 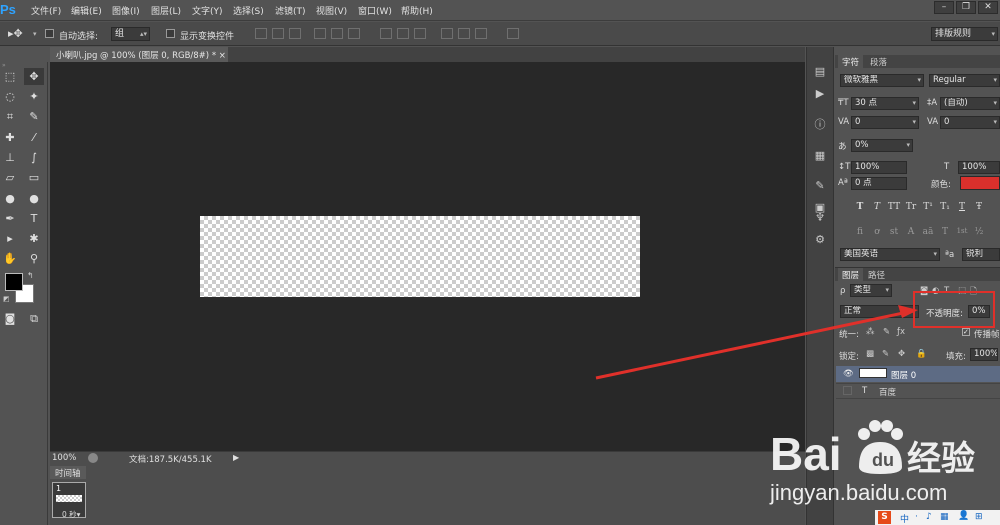 I want to click on close-window-button: ✕, so click(x=988, y=7).